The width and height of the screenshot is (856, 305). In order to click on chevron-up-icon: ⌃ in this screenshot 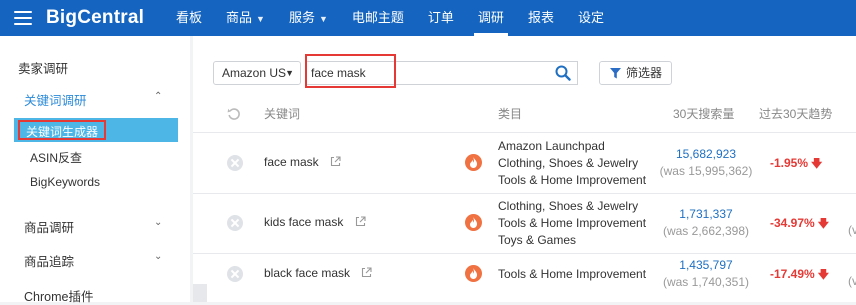, I will do `click(158, 96)`.